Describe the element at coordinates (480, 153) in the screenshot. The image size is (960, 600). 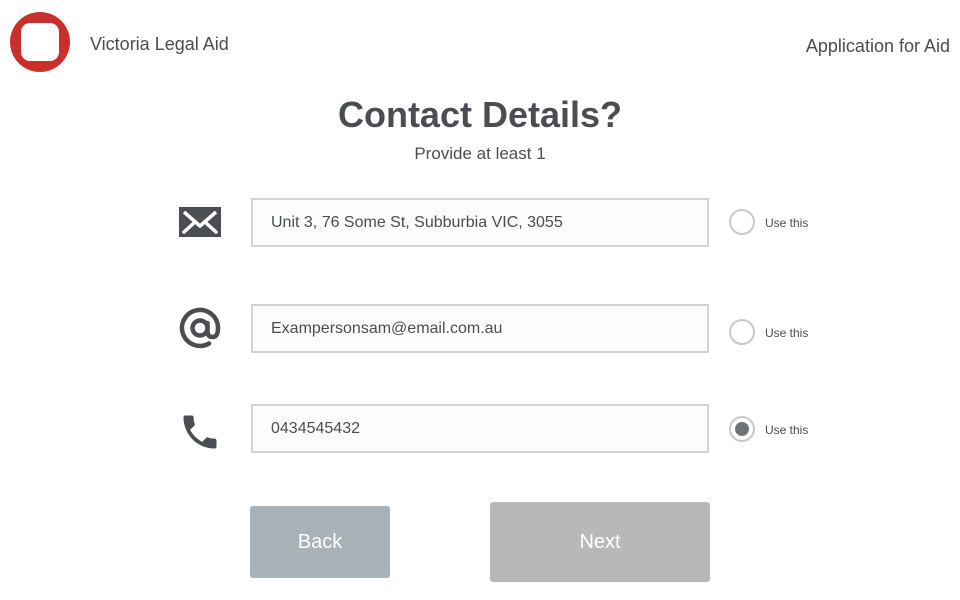
I see `page-subtitle: Provide at least 1` at that location.